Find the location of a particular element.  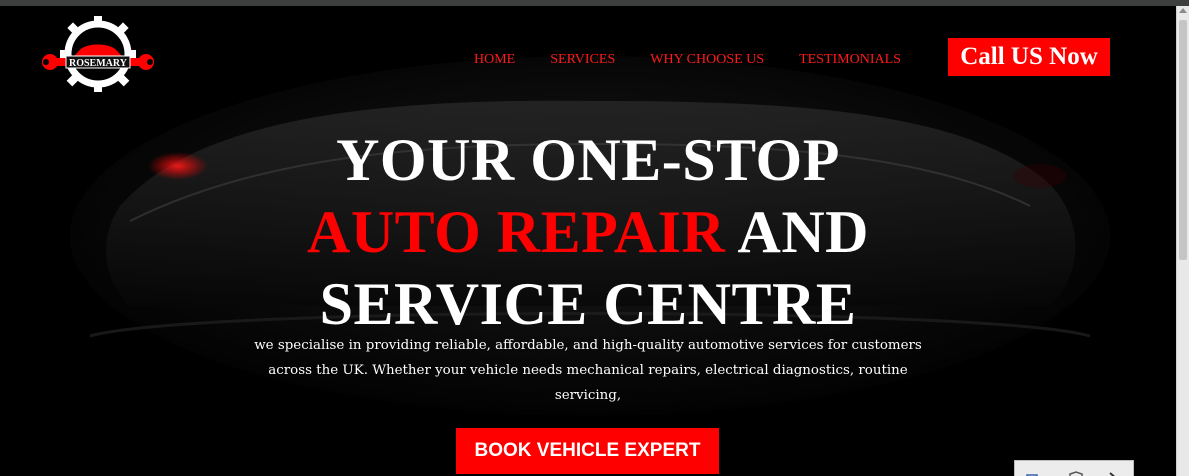

scrollbar-thumb is located at coordinates (1183, 140).